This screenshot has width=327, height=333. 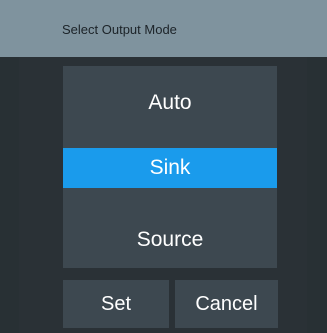 I want to click on dialog-title: Select Output Mode, so click(x=119, y=29).